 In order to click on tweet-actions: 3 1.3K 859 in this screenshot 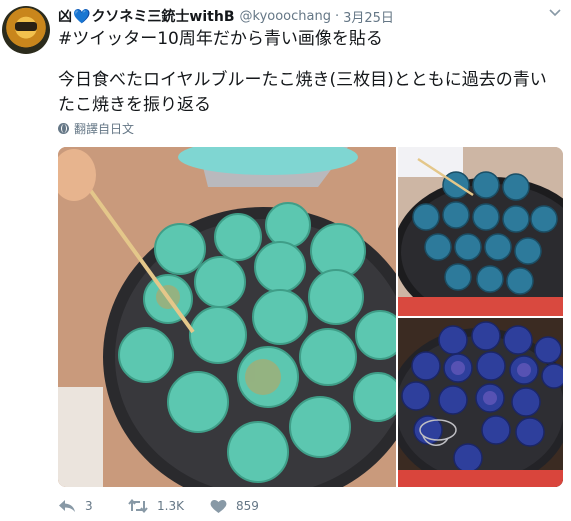, I will do `click(174, 506)`.